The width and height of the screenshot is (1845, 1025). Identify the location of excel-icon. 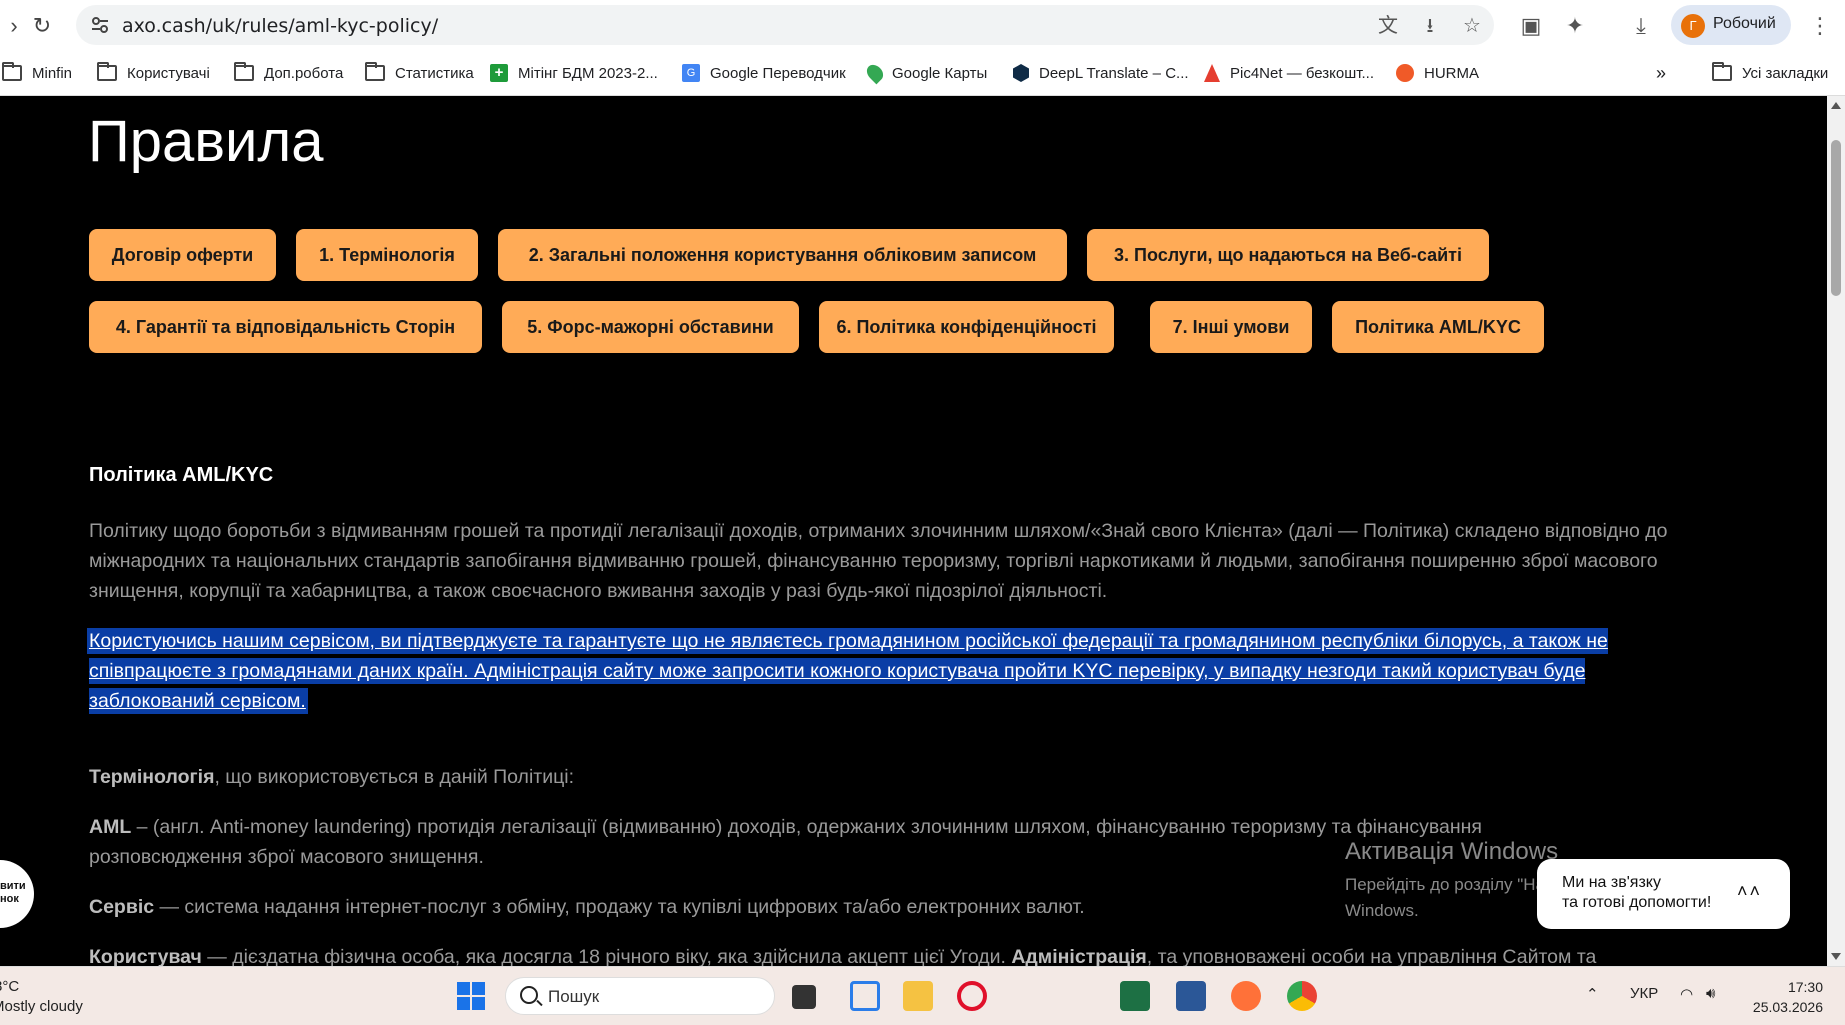
(1135, 996).